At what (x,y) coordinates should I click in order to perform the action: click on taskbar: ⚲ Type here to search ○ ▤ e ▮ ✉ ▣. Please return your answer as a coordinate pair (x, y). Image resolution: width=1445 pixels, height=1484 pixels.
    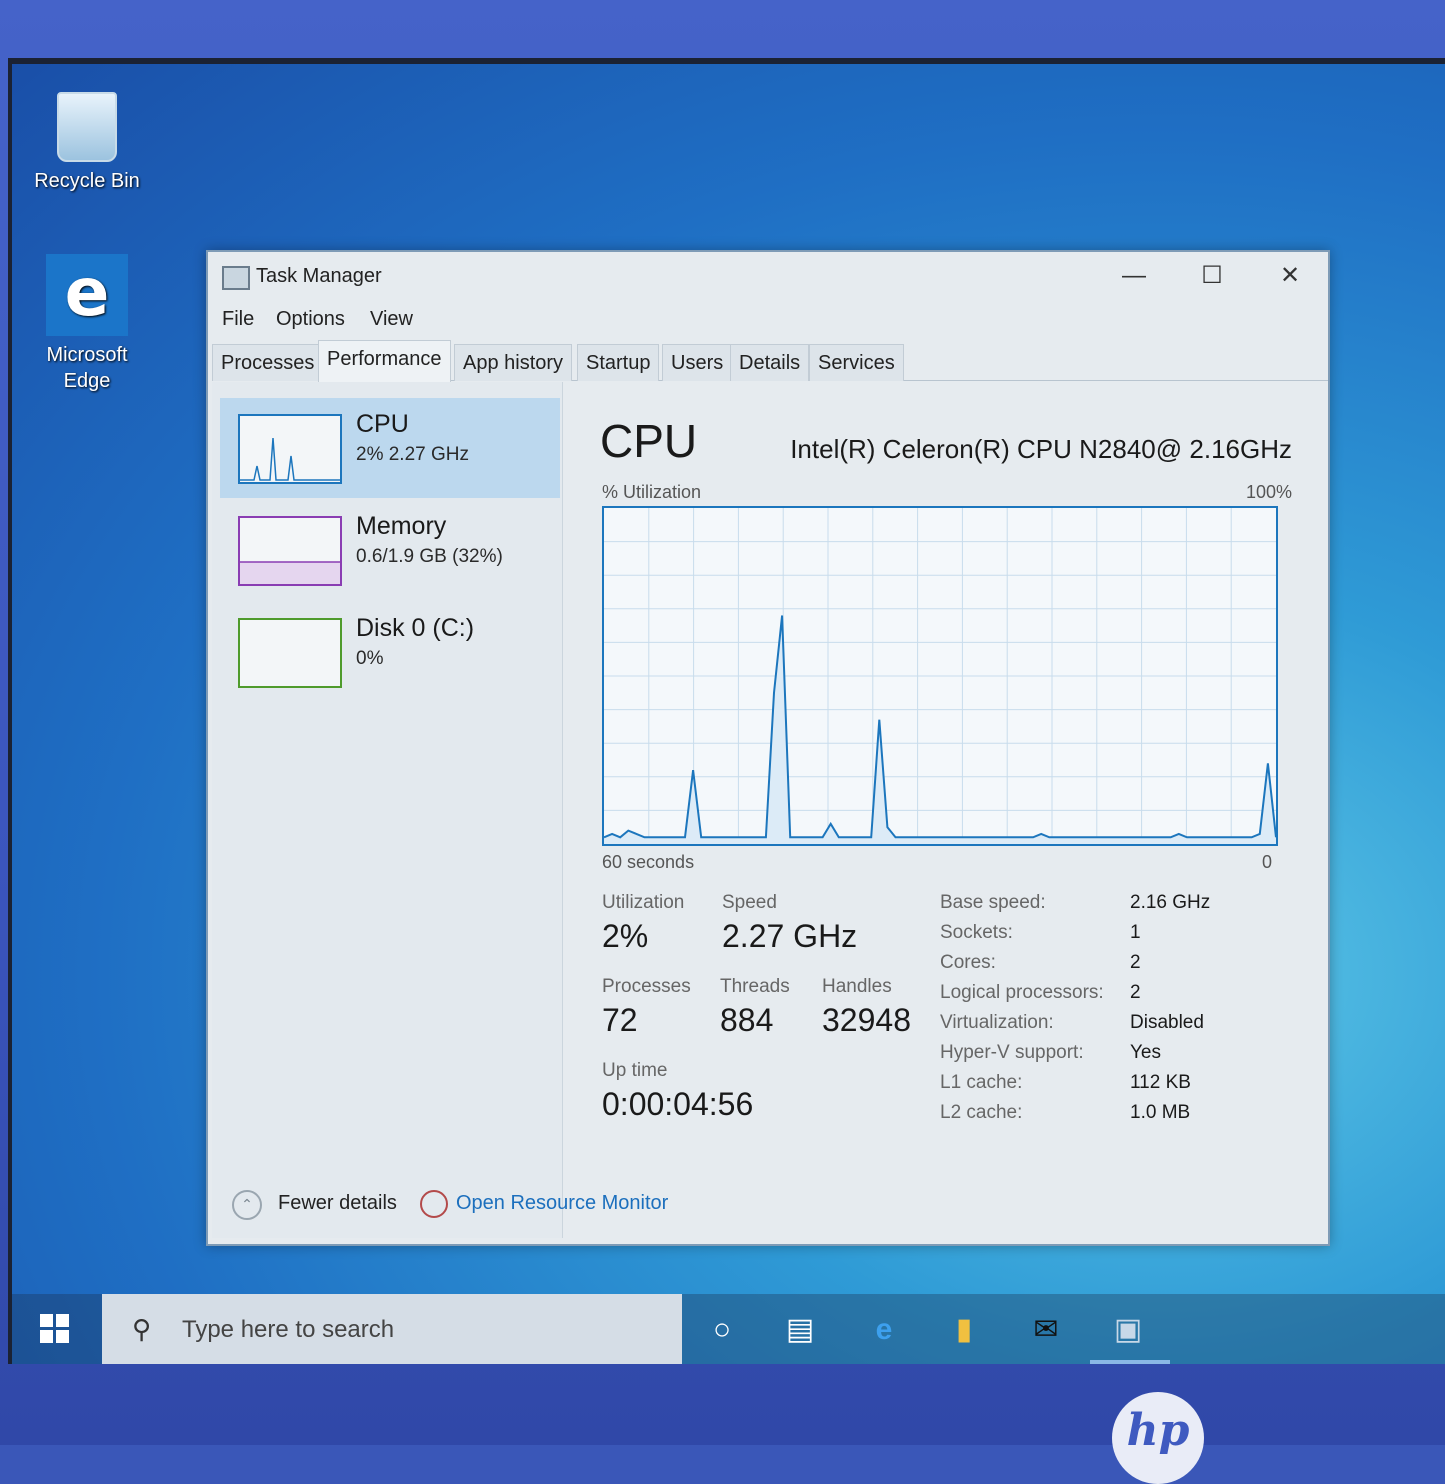
    Looking at the image, I should click on (728, 1329).